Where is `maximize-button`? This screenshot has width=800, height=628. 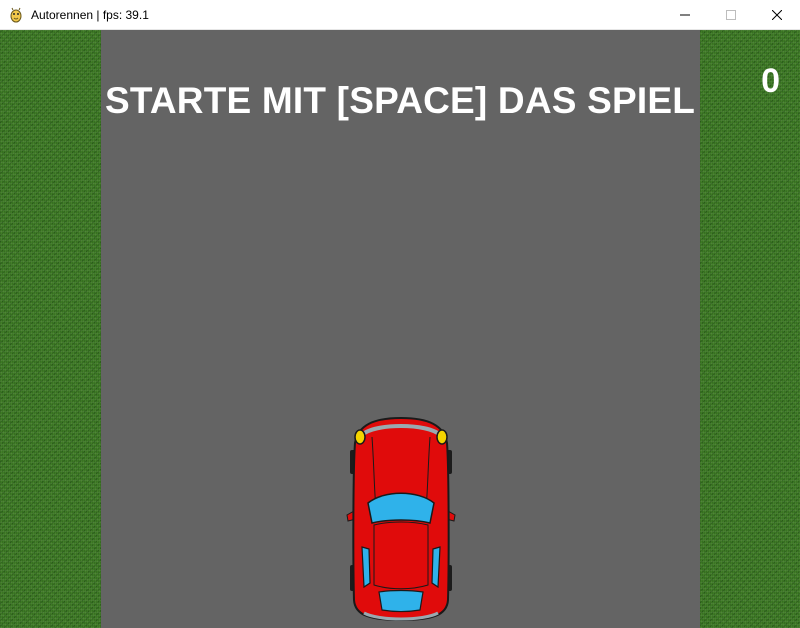 maximize-button is located at coordinates (731, 15).